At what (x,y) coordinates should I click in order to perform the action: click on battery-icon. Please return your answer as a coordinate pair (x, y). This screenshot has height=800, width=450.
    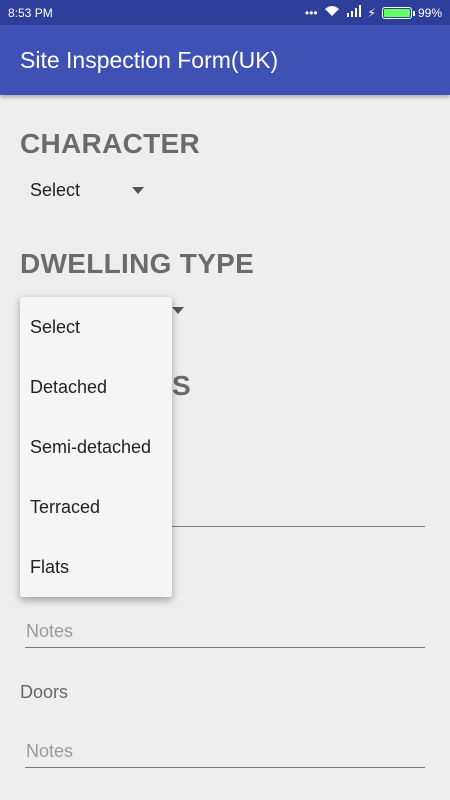
    Looking at the image, I should click on (398, 12).